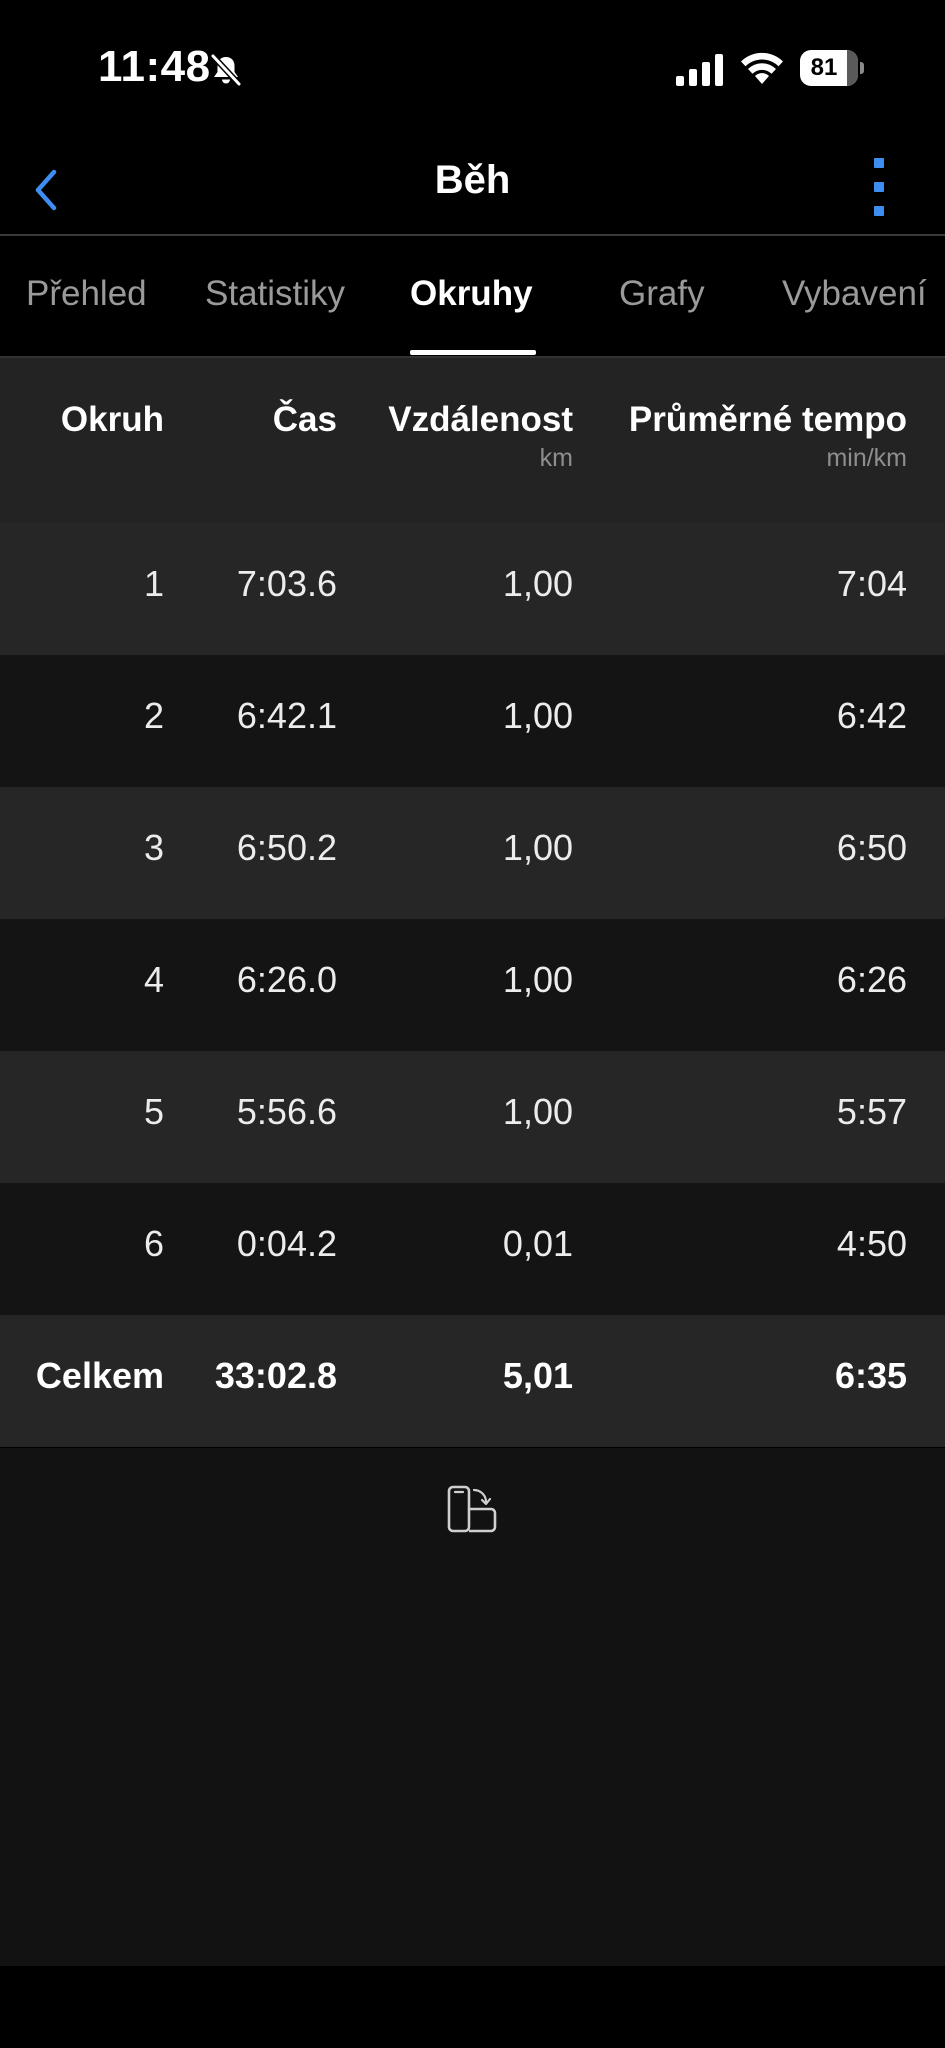  What do you see at coordinates (871, 847) in the screenshot?
I see `lap-pace: 6:50` at bounding box center [871, 847].